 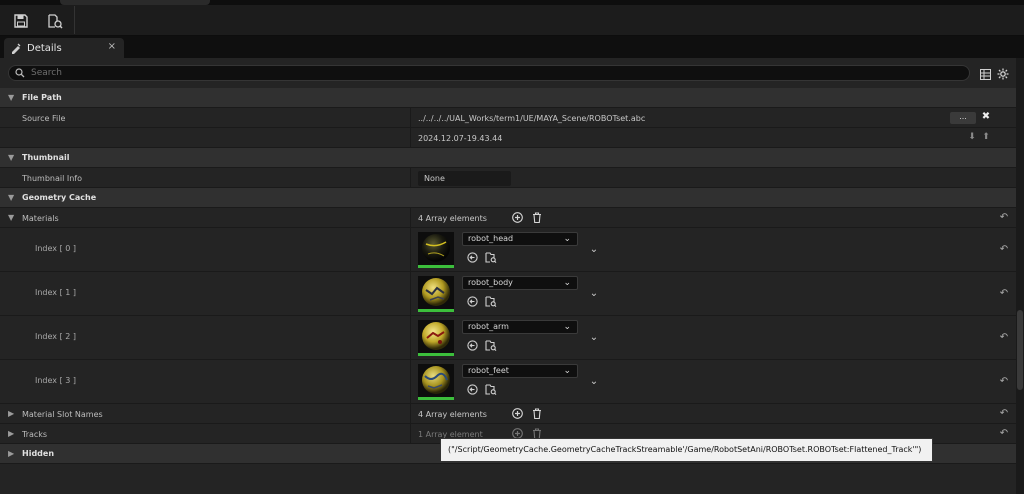 I want to click on category-title: File Path, so click(x=42, y=97).